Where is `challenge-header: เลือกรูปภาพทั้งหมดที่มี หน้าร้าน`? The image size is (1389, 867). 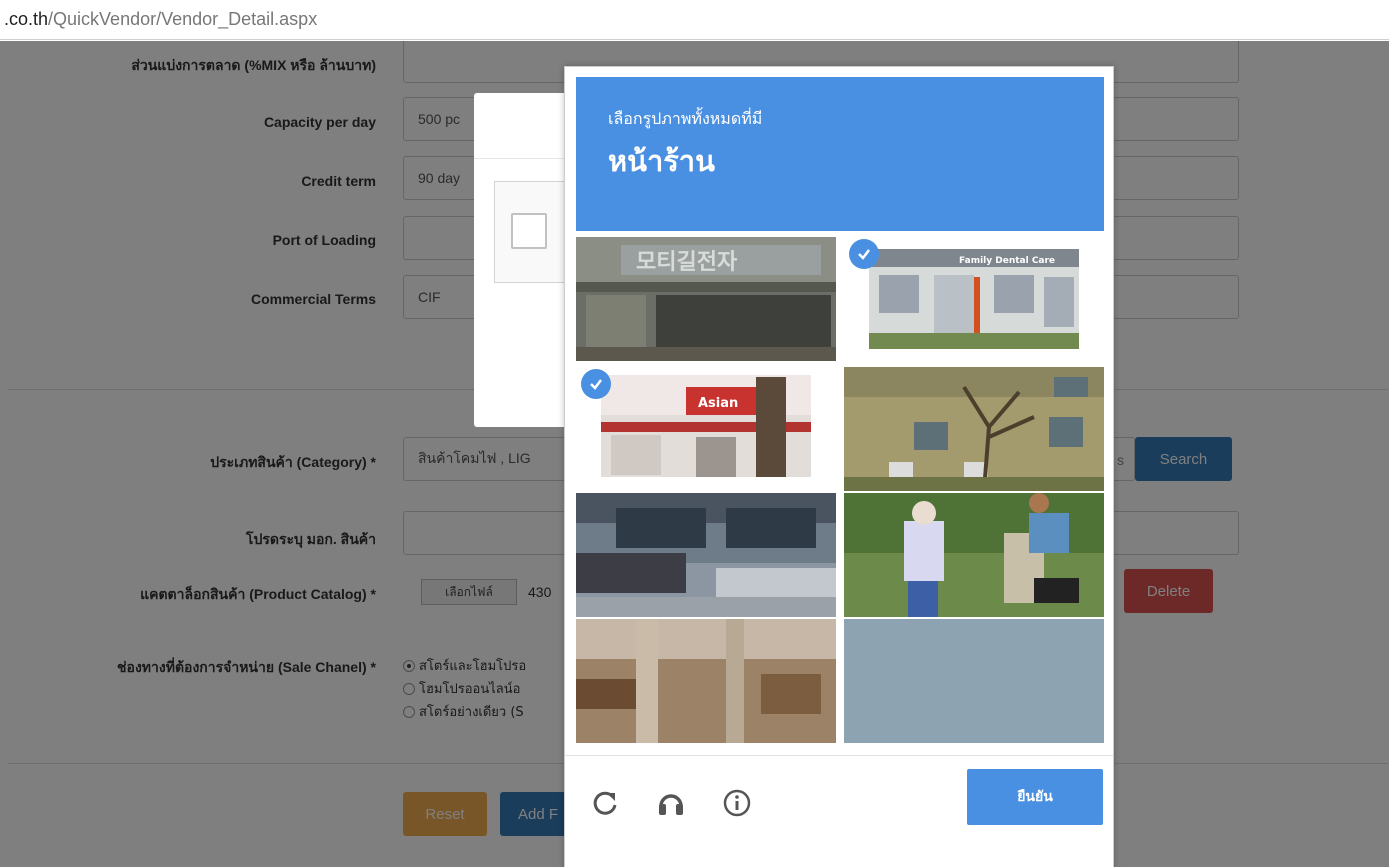
challenge-header: เลือกรูปภาพทั้งหมดที่มี หน้าร้าน is located at coordinates (840, 154).